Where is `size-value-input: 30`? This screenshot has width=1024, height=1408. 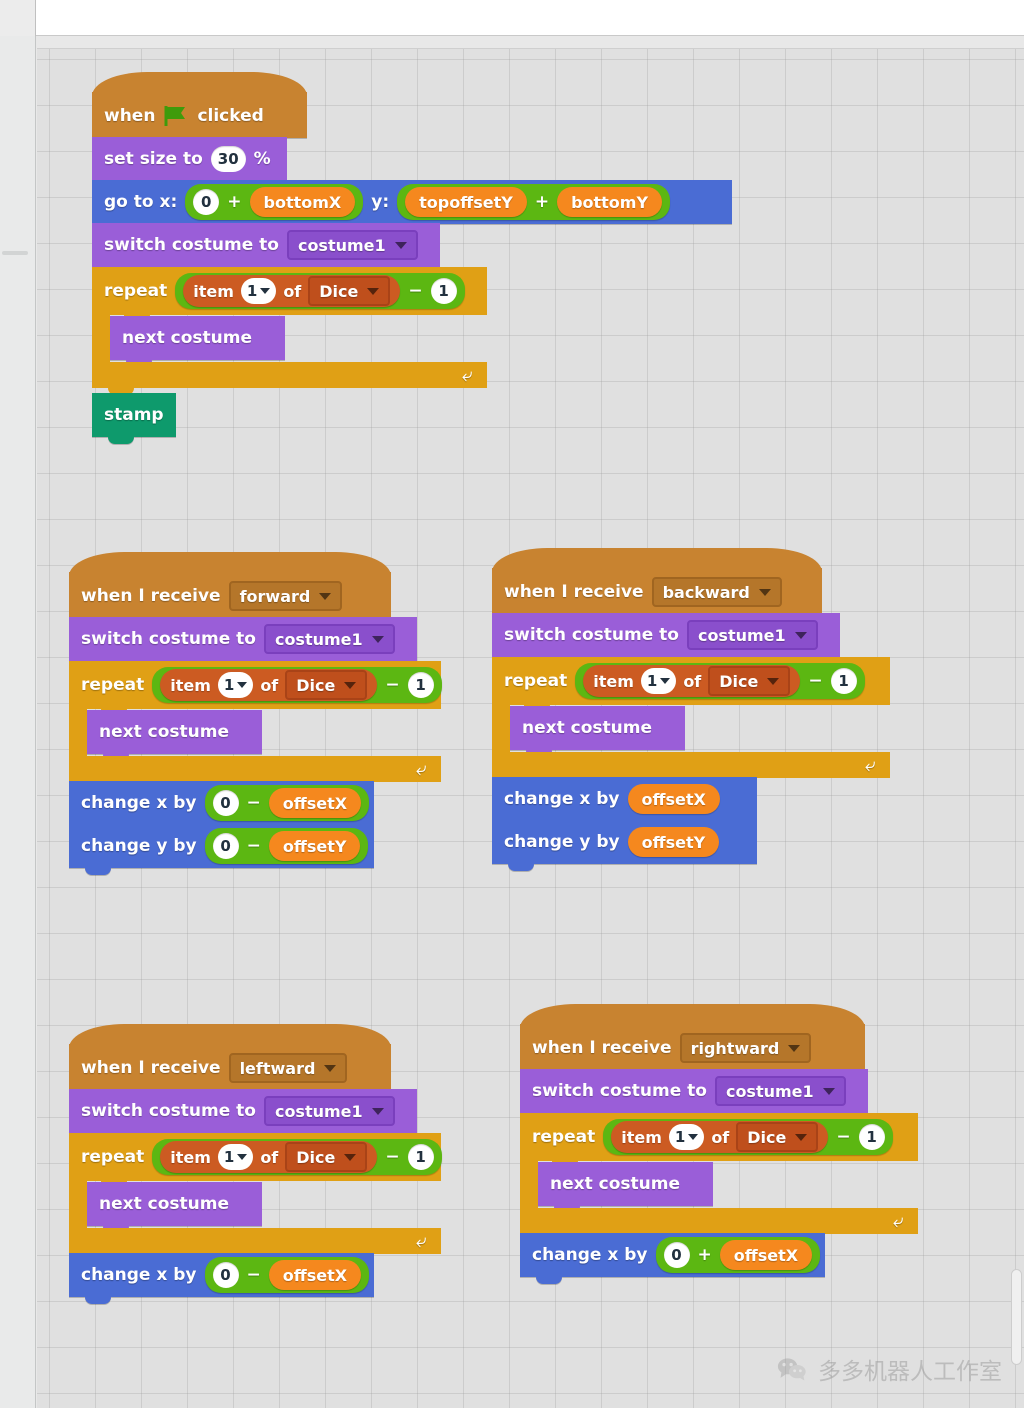
size-value-input: 30 is located at coordinates (228, 159).